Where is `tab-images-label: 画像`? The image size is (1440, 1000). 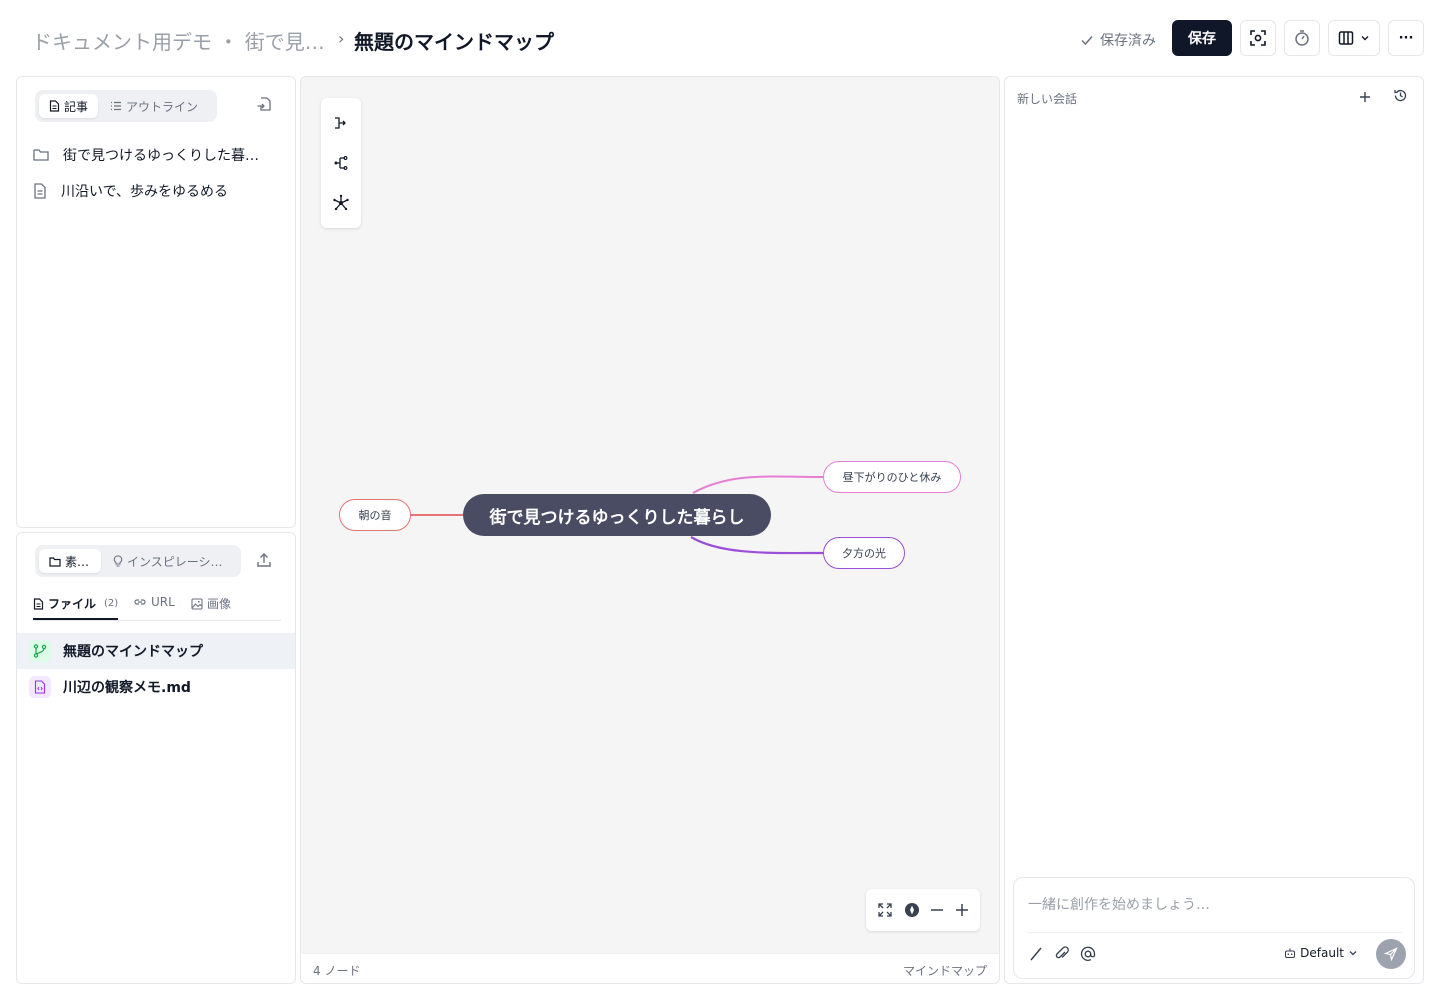 tab-images-label: 画像 is located at coordinates (219, 604).